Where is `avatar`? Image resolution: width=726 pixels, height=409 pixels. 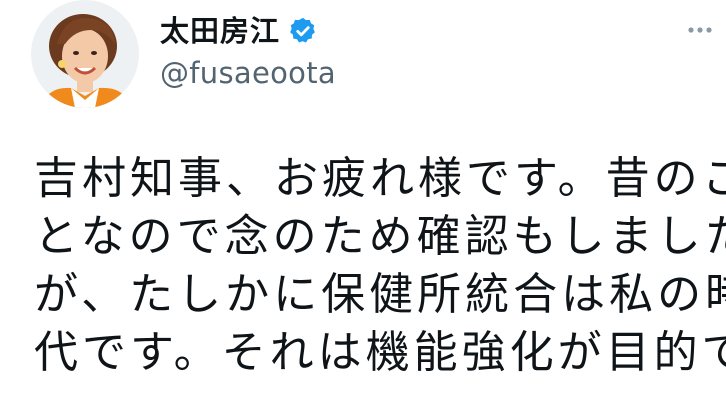
avatar is located at coordinates (85, 54).